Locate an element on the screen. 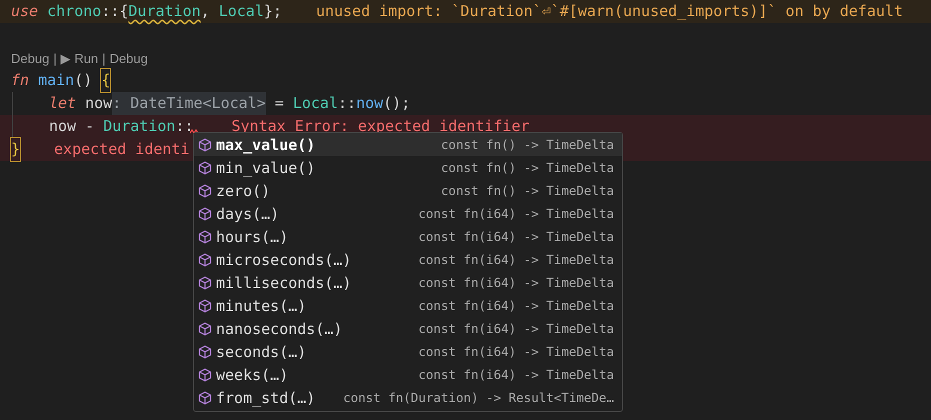 The width and height of the screenshot is (931, 420). completion-label: min_value() is located at coordinates (266, 167).